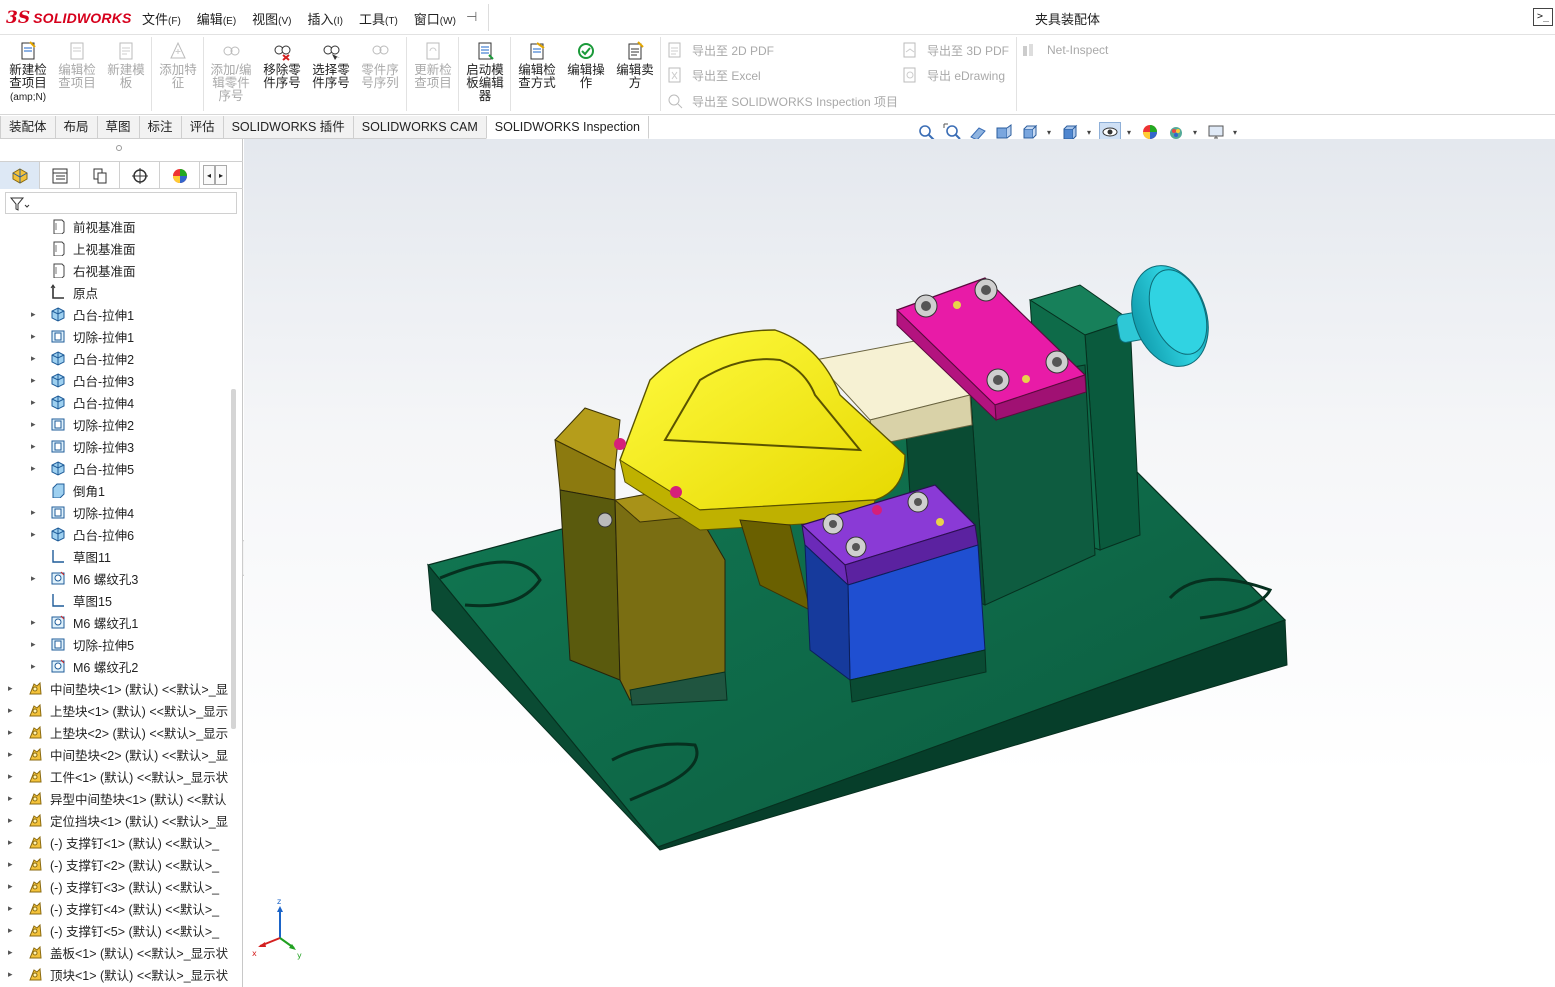  Describe the element at coordinates (114, 380) in the screenshot. I see `tree-feature-row: ▸ 凸台-拉伸3` at that location.